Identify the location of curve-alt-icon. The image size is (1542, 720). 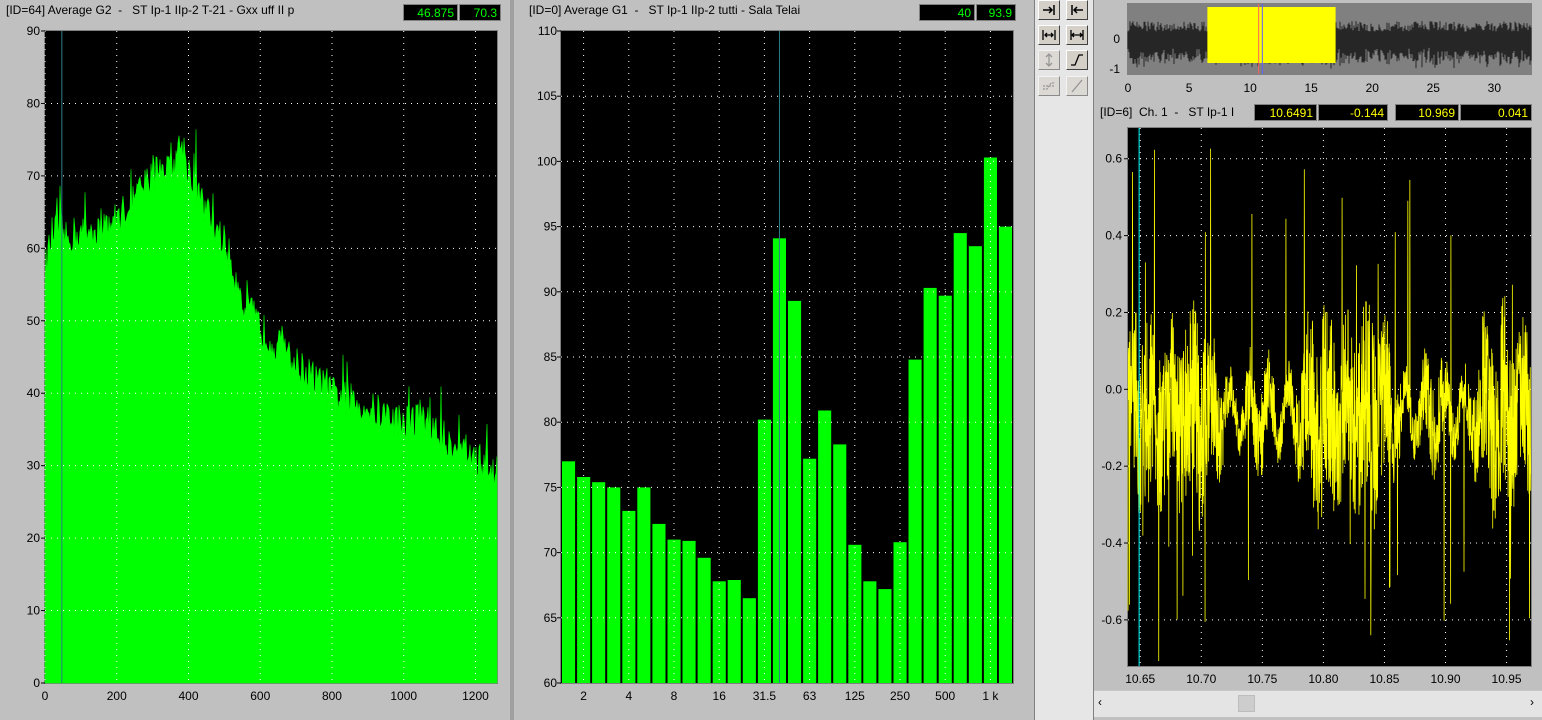
(1049, 86).